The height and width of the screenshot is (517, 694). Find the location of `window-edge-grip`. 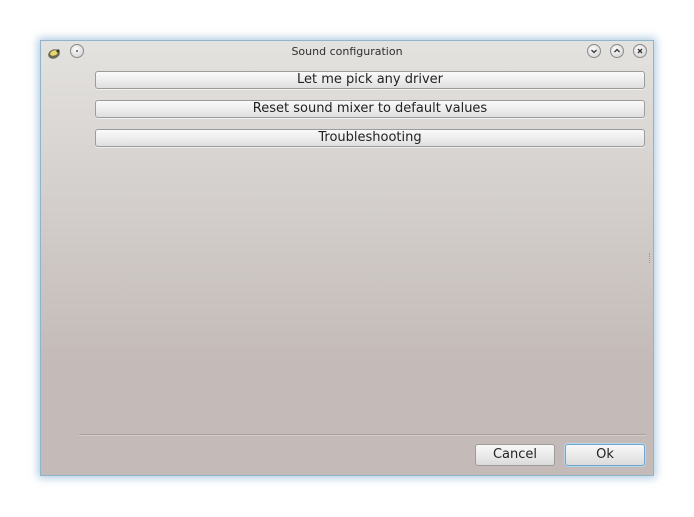

window-edge-grip is located at coordinates (650, 258).